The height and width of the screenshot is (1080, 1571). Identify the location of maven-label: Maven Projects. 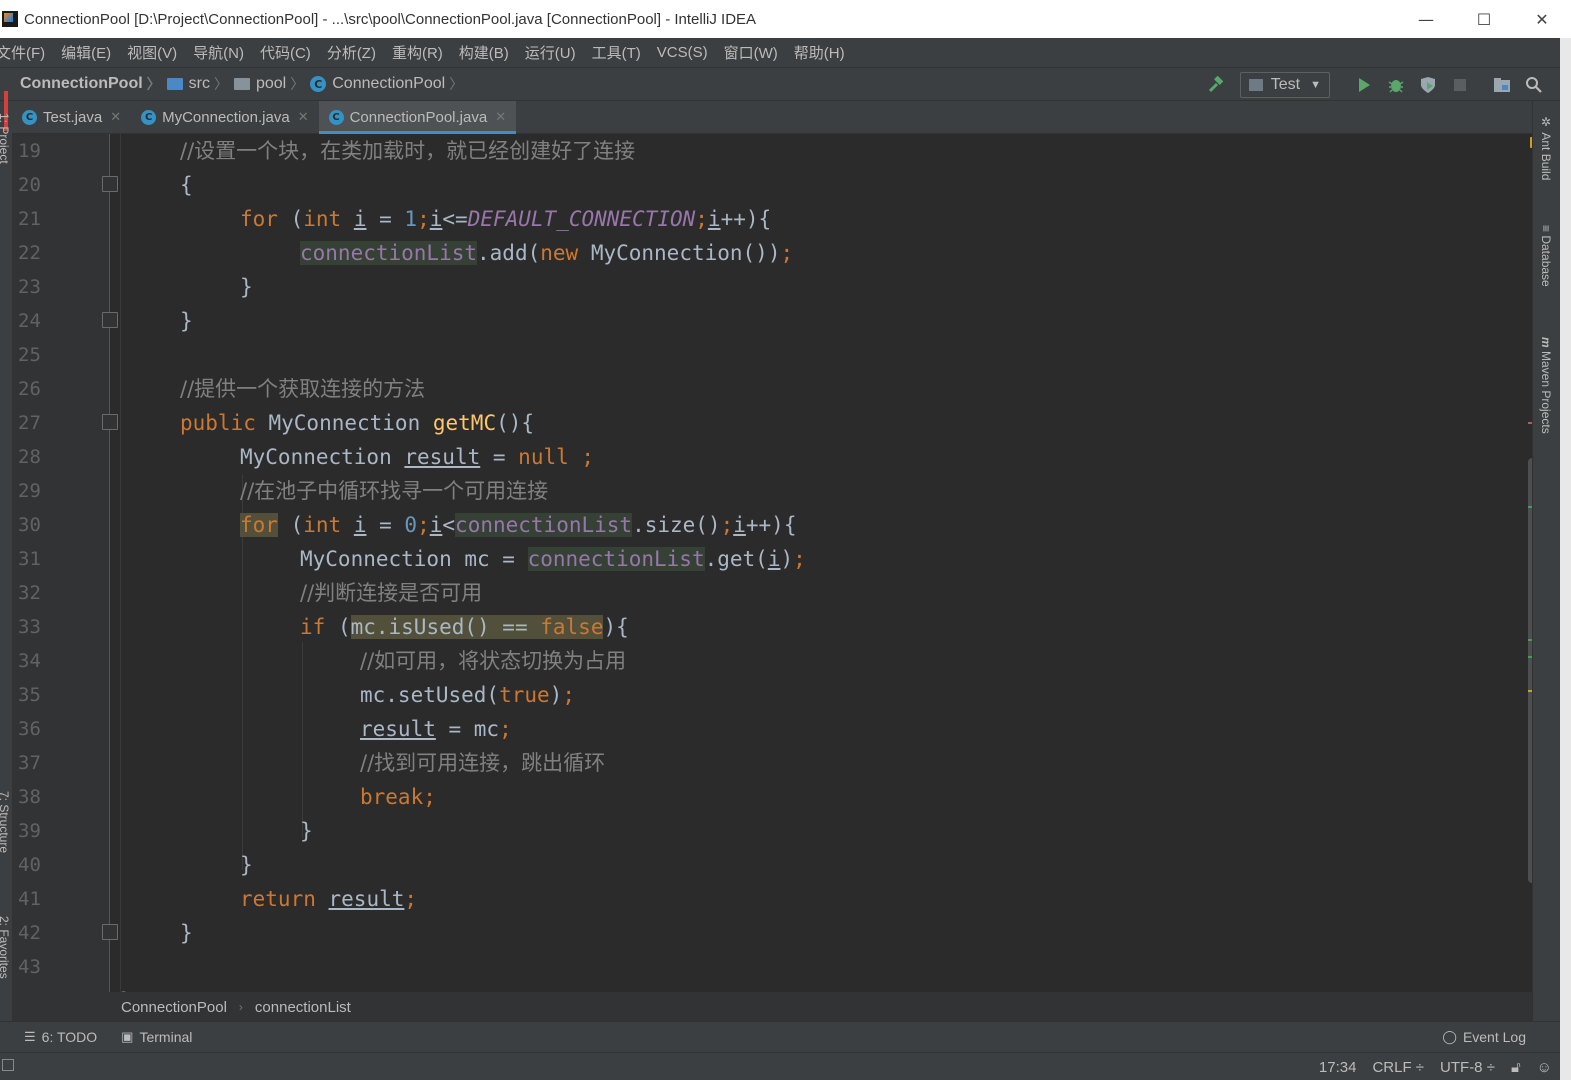
(1546, 392).